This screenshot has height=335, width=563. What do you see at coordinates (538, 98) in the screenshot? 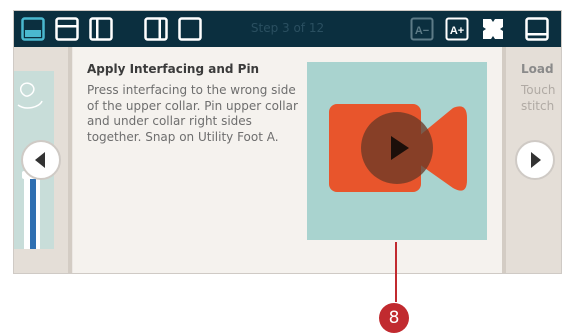
I see `next-step-body: Touch stitch` at bounding box center [538, 98].